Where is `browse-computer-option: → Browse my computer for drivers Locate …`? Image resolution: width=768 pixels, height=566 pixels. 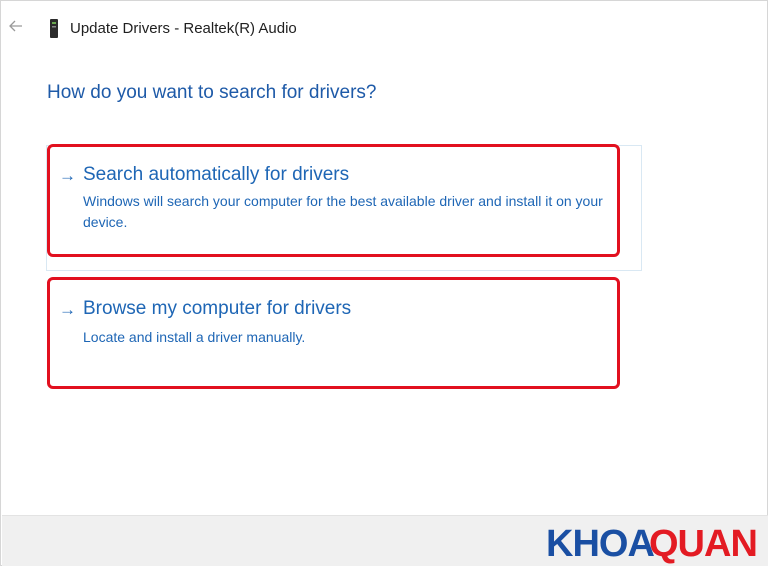
browse-computer-option: → Browse my computer for drivers Locate … is located at coordinates (333, 333).